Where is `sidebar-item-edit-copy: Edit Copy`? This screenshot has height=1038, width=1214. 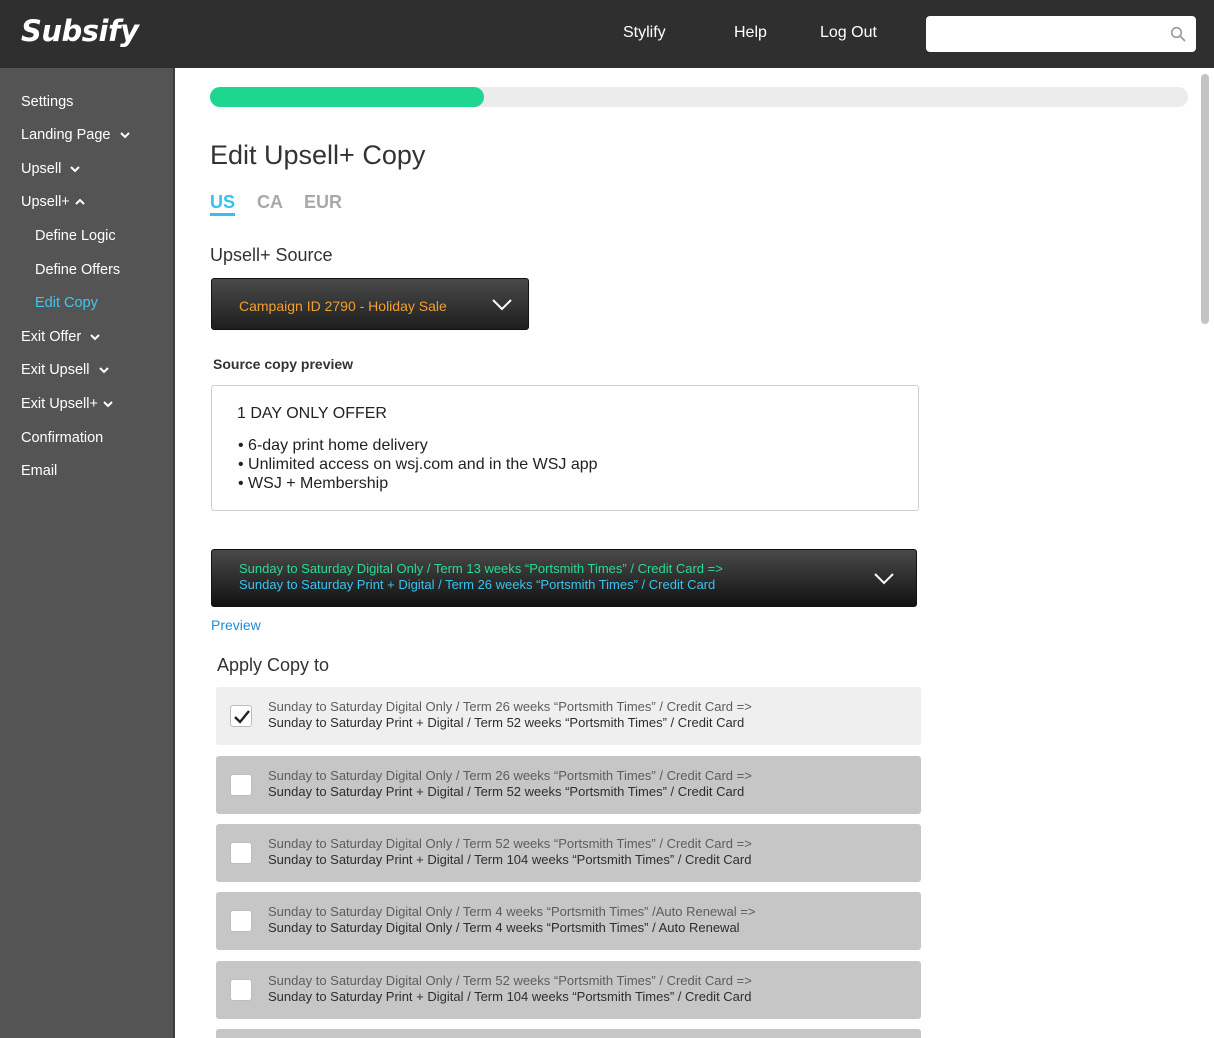
sidebar-item-edit-copy: Edit Copy is located at coordinates (66, 303).